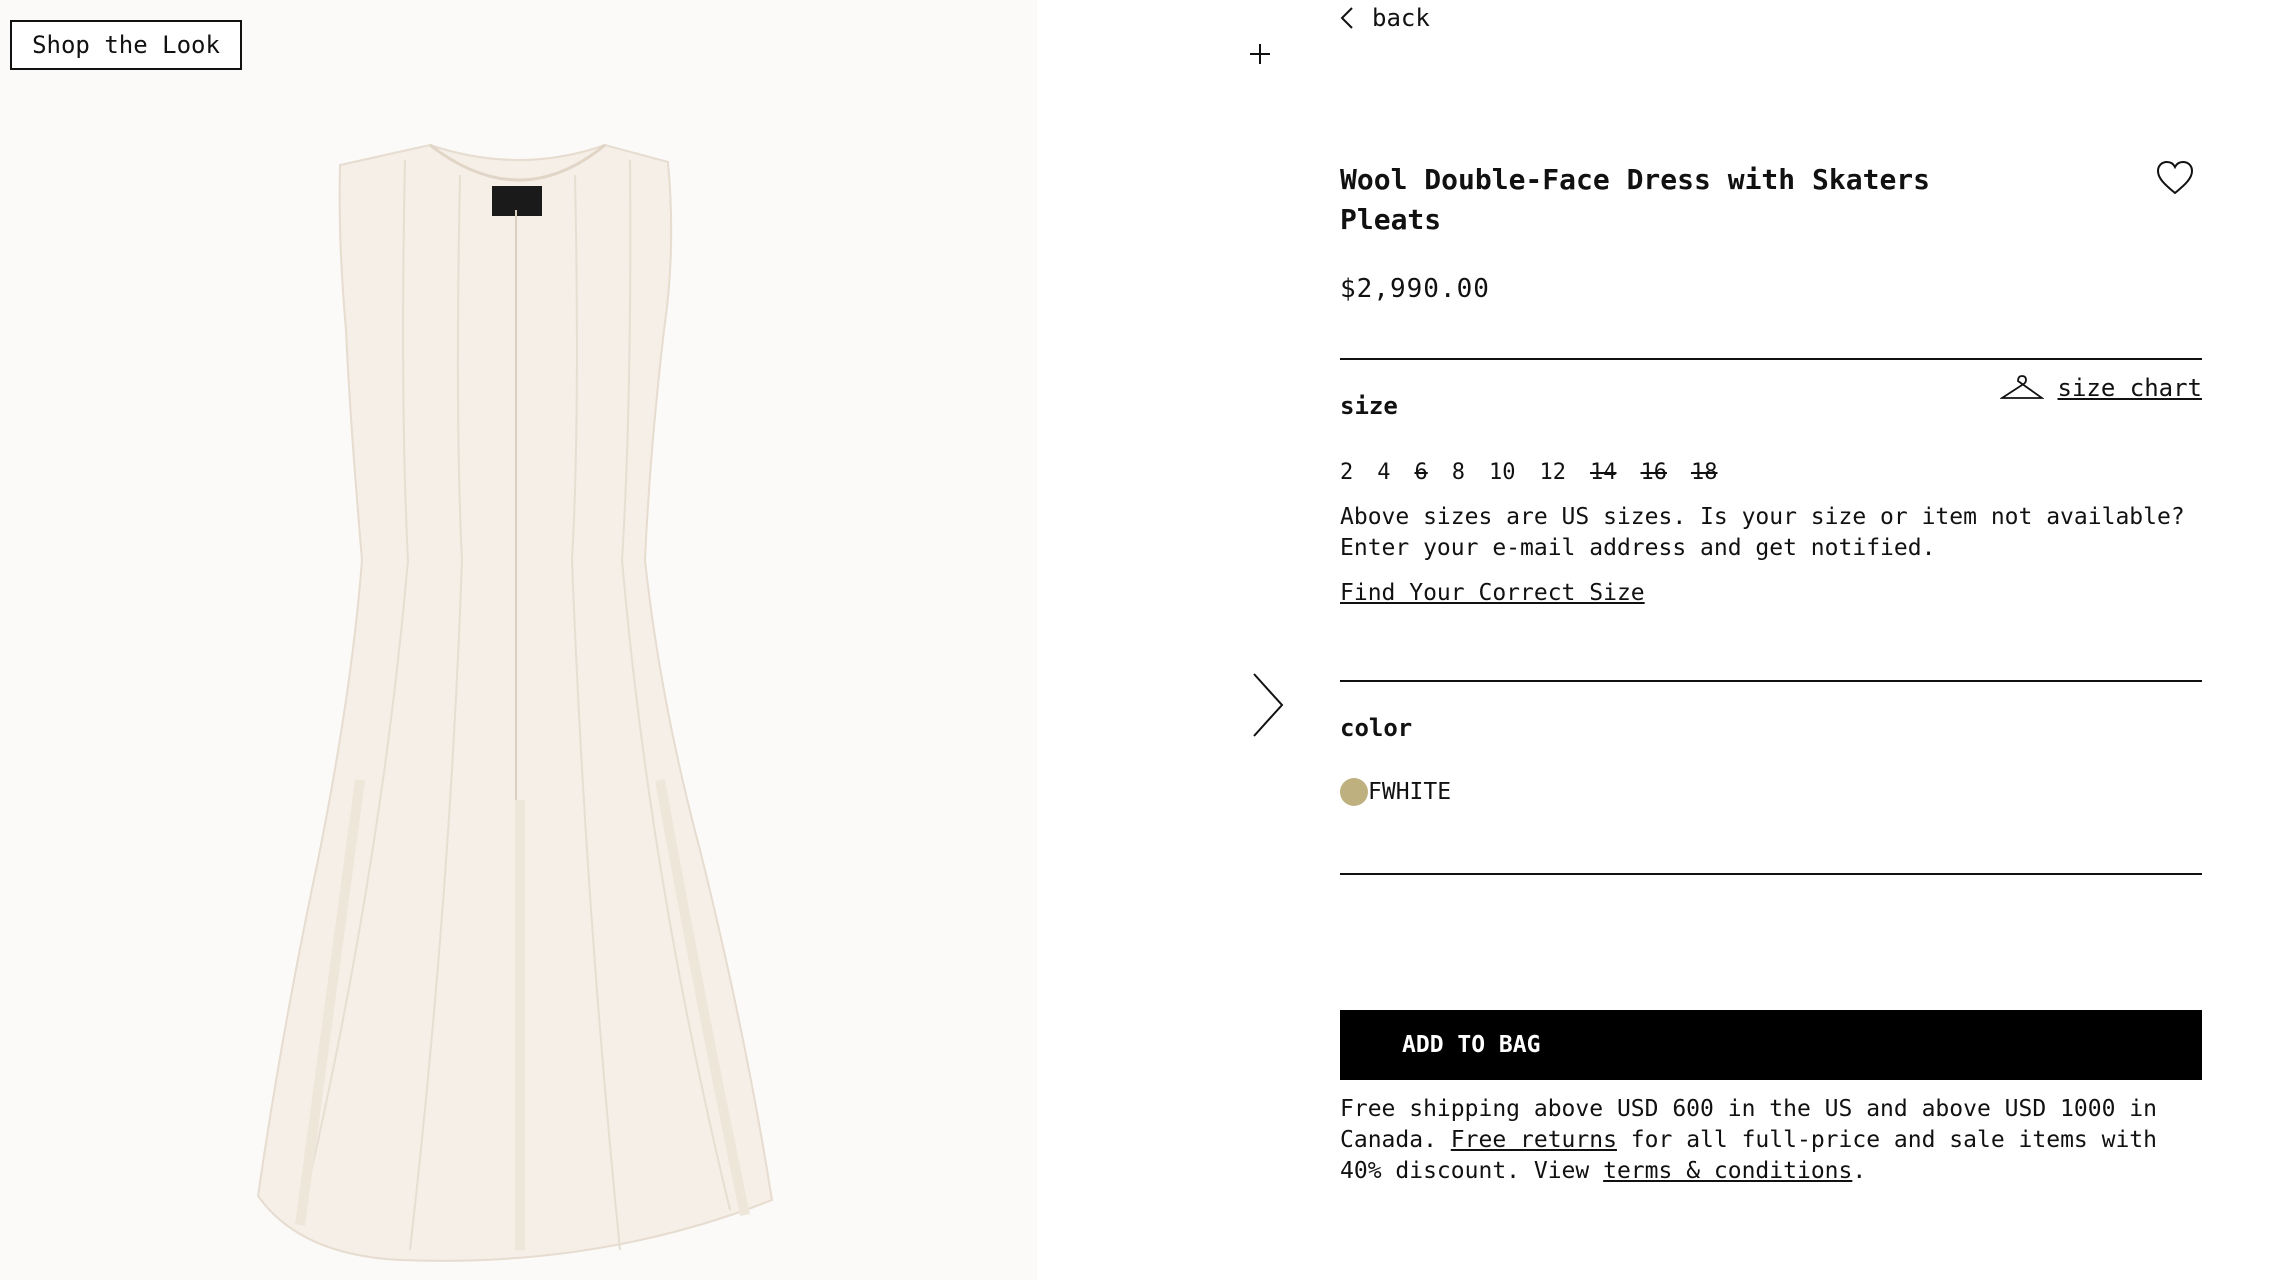  Describe the element at coordinates (126, 45) in the screenshot. I see `shop-the-look-button: Shop the Look` at that location.